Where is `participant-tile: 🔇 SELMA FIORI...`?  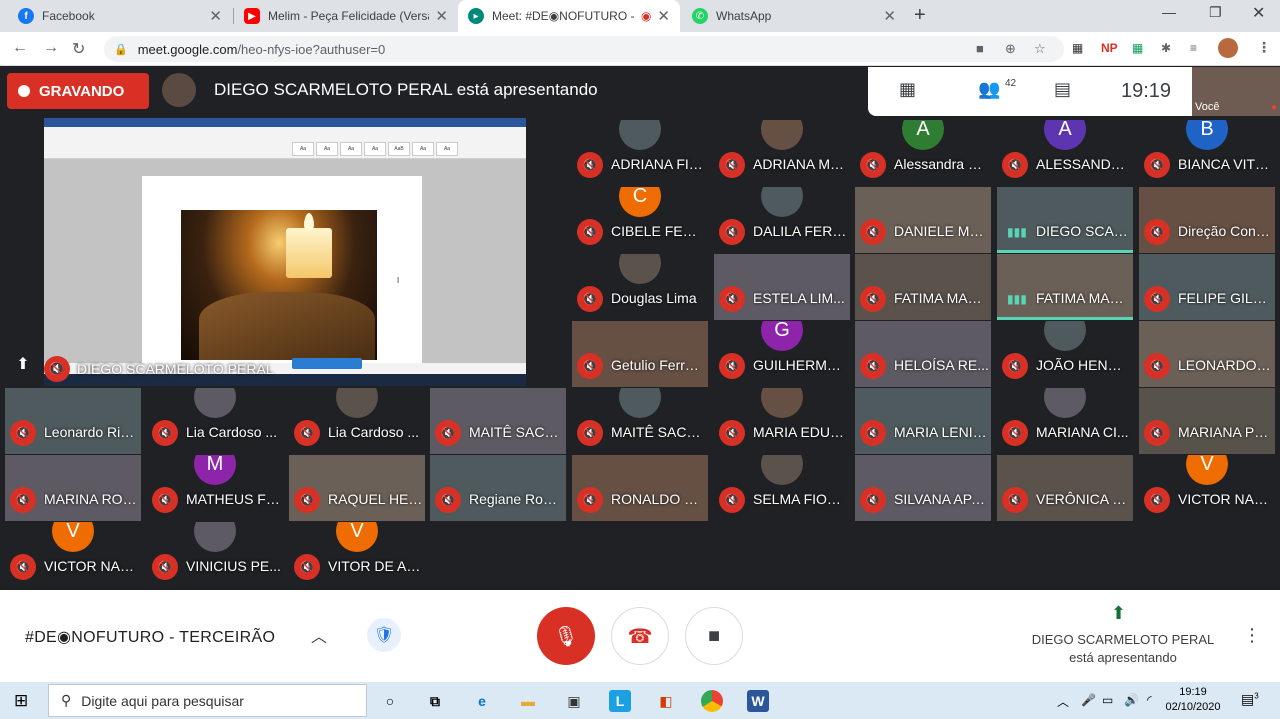 participant-tile: 🔇 SELMA FIORI... is located at coordinates (782, 488).